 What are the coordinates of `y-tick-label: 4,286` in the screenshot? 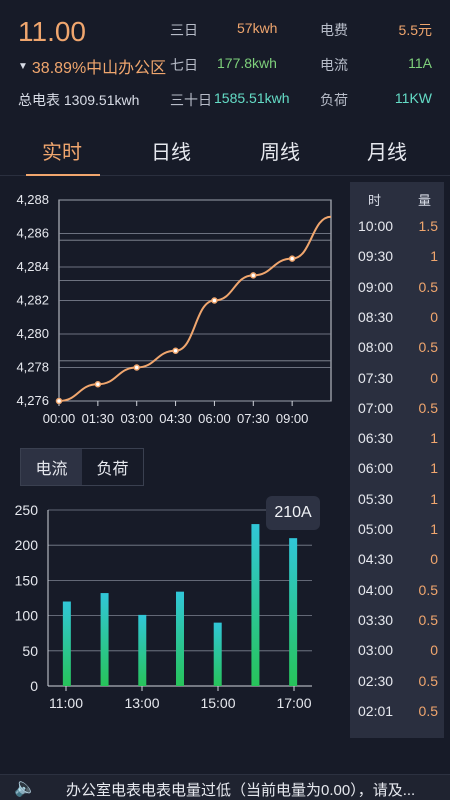 It's located at (32, 233).